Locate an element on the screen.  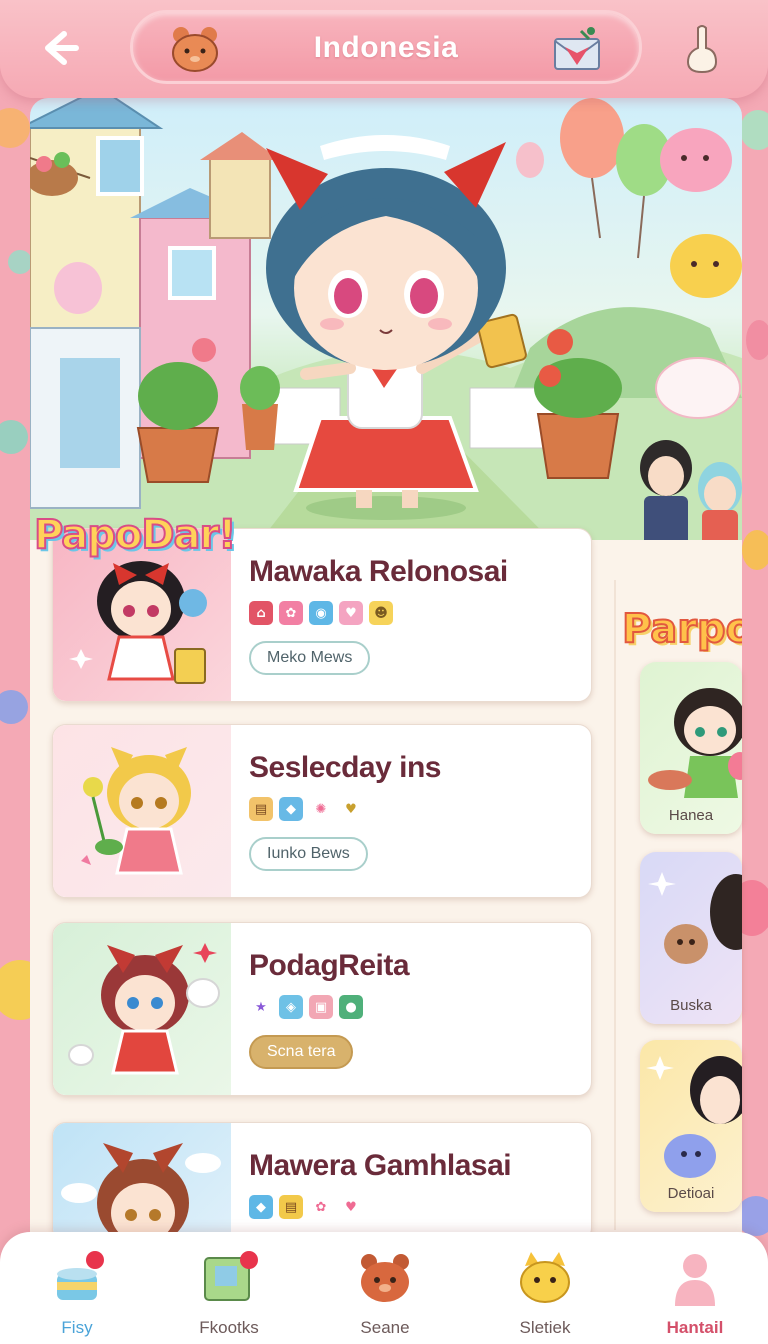
bag-icon: ◉ is located at coordinates (321, 613).